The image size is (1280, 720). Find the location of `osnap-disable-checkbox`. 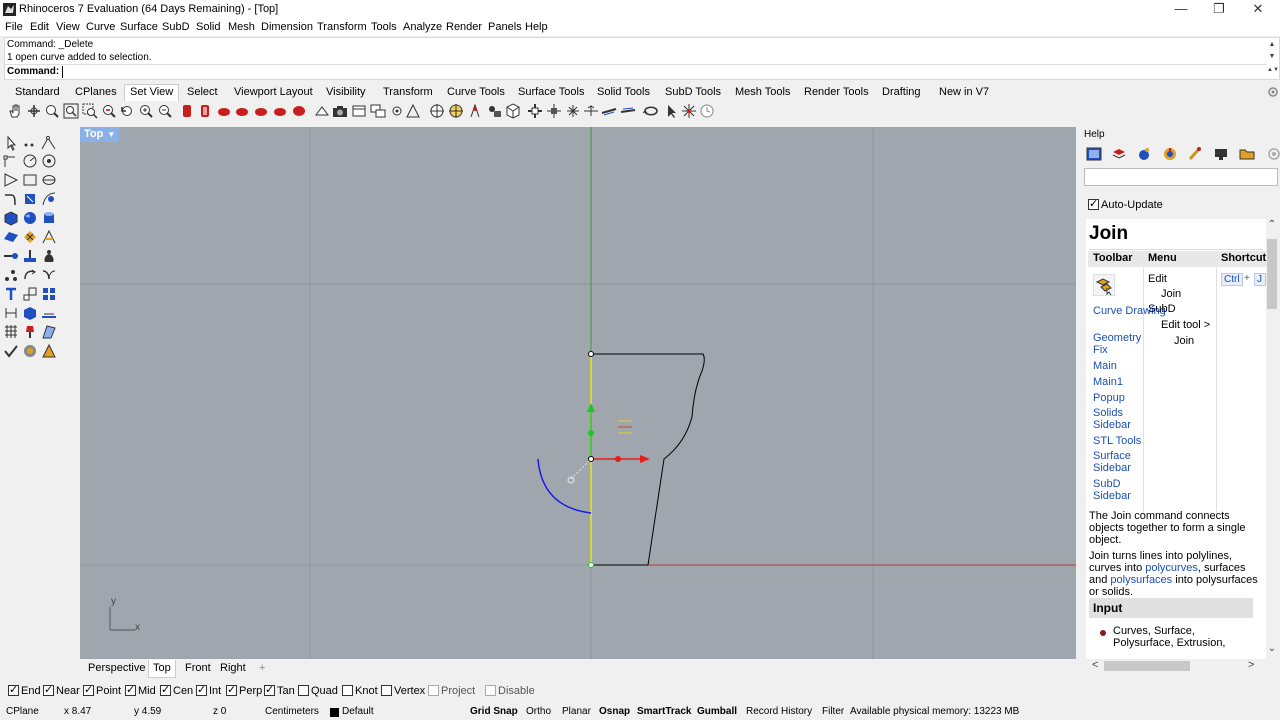

osnap-disable-checkbox is located at coordinates (490, 690).